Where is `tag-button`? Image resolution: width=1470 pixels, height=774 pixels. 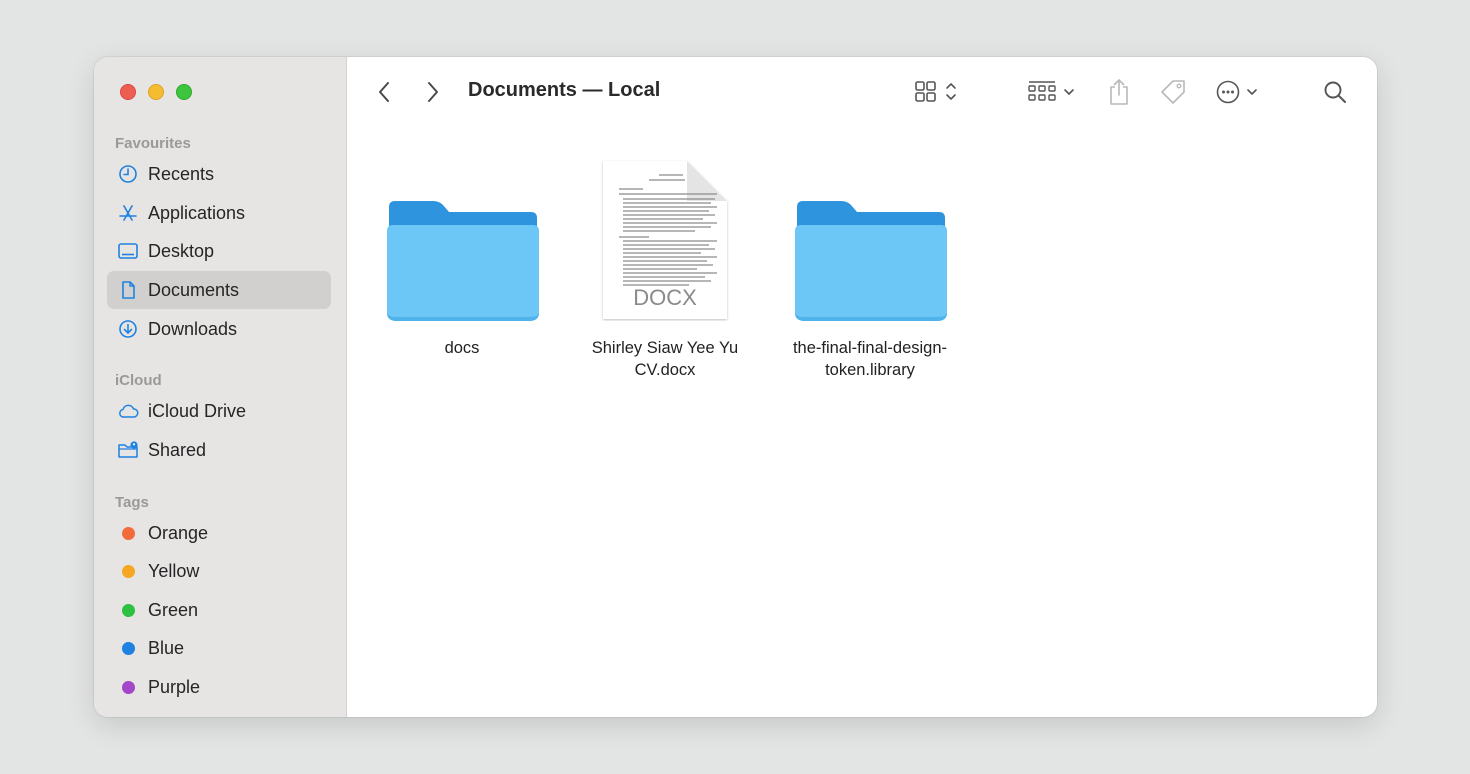
tag-button is located at coordinates (1173, 92).